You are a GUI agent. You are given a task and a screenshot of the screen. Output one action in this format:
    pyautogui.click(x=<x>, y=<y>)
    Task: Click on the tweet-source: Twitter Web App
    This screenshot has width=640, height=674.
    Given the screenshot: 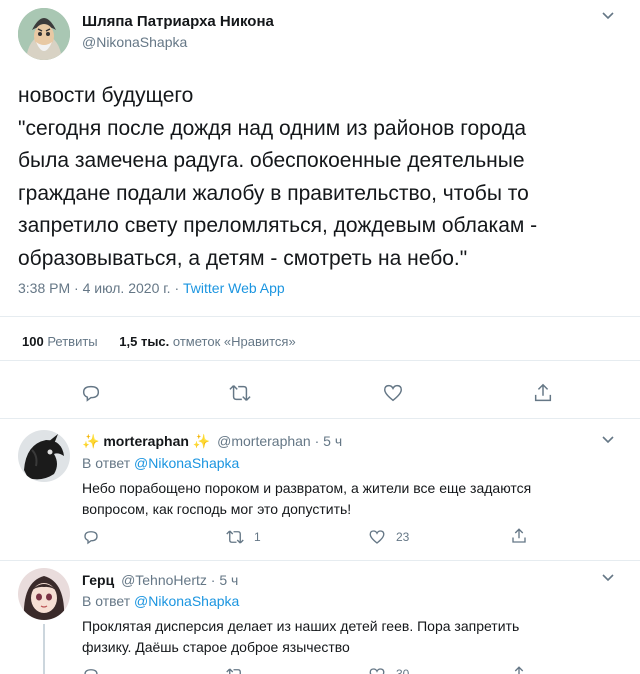 What is the action you would take?
    pyautogui.click(x=234, y=288)
    